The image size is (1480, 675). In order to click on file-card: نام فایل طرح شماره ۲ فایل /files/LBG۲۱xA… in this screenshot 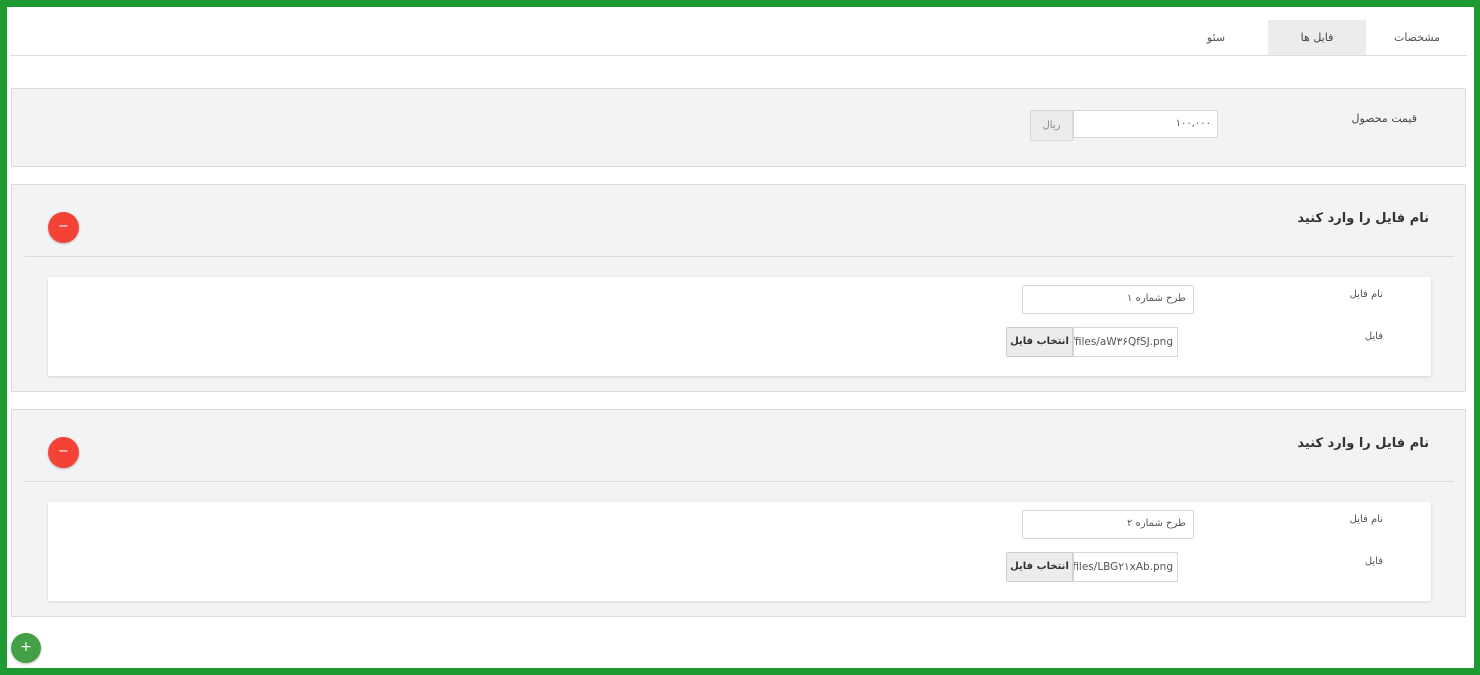, I will do `click(739, 551)`.